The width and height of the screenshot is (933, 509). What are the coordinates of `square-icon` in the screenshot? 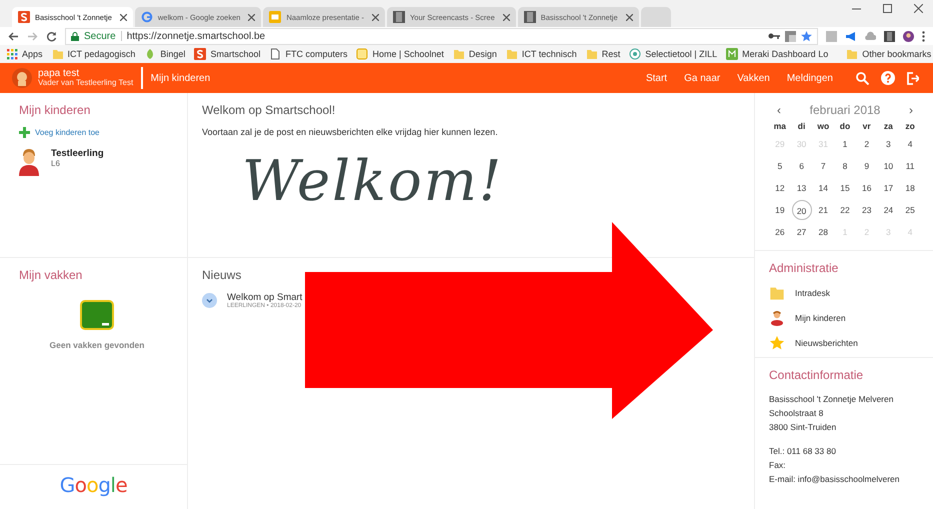 It's located at (362, 54).